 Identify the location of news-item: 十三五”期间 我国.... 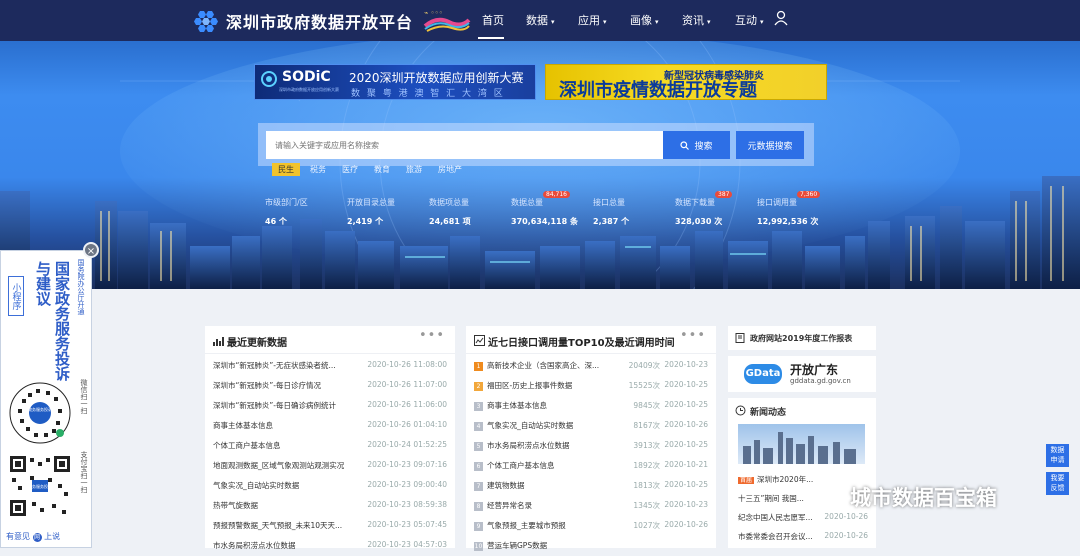
(803, 501).